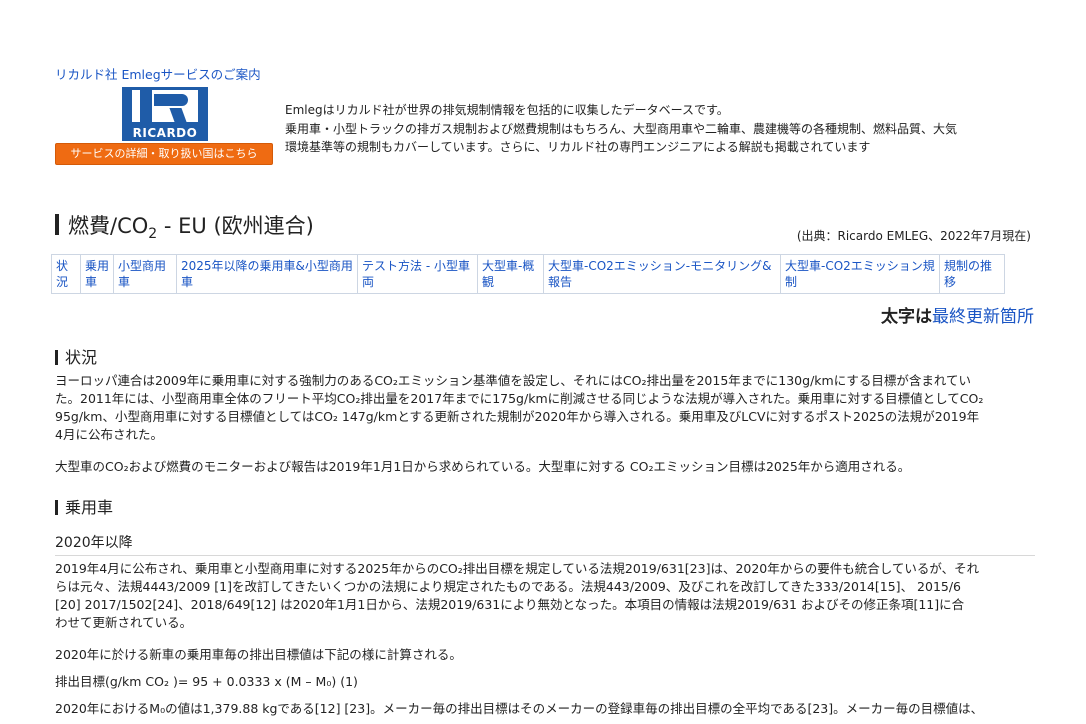  I want to click on nav-passenger-car: 乗用車, so click(97, 274).